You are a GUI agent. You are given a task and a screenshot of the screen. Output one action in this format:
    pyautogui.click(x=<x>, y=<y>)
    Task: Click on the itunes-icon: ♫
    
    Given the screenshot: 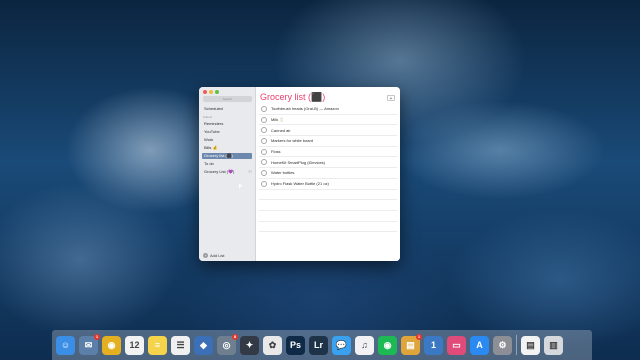 What is the action you would take?
    pyautogui.click(x=364, y=345)
    